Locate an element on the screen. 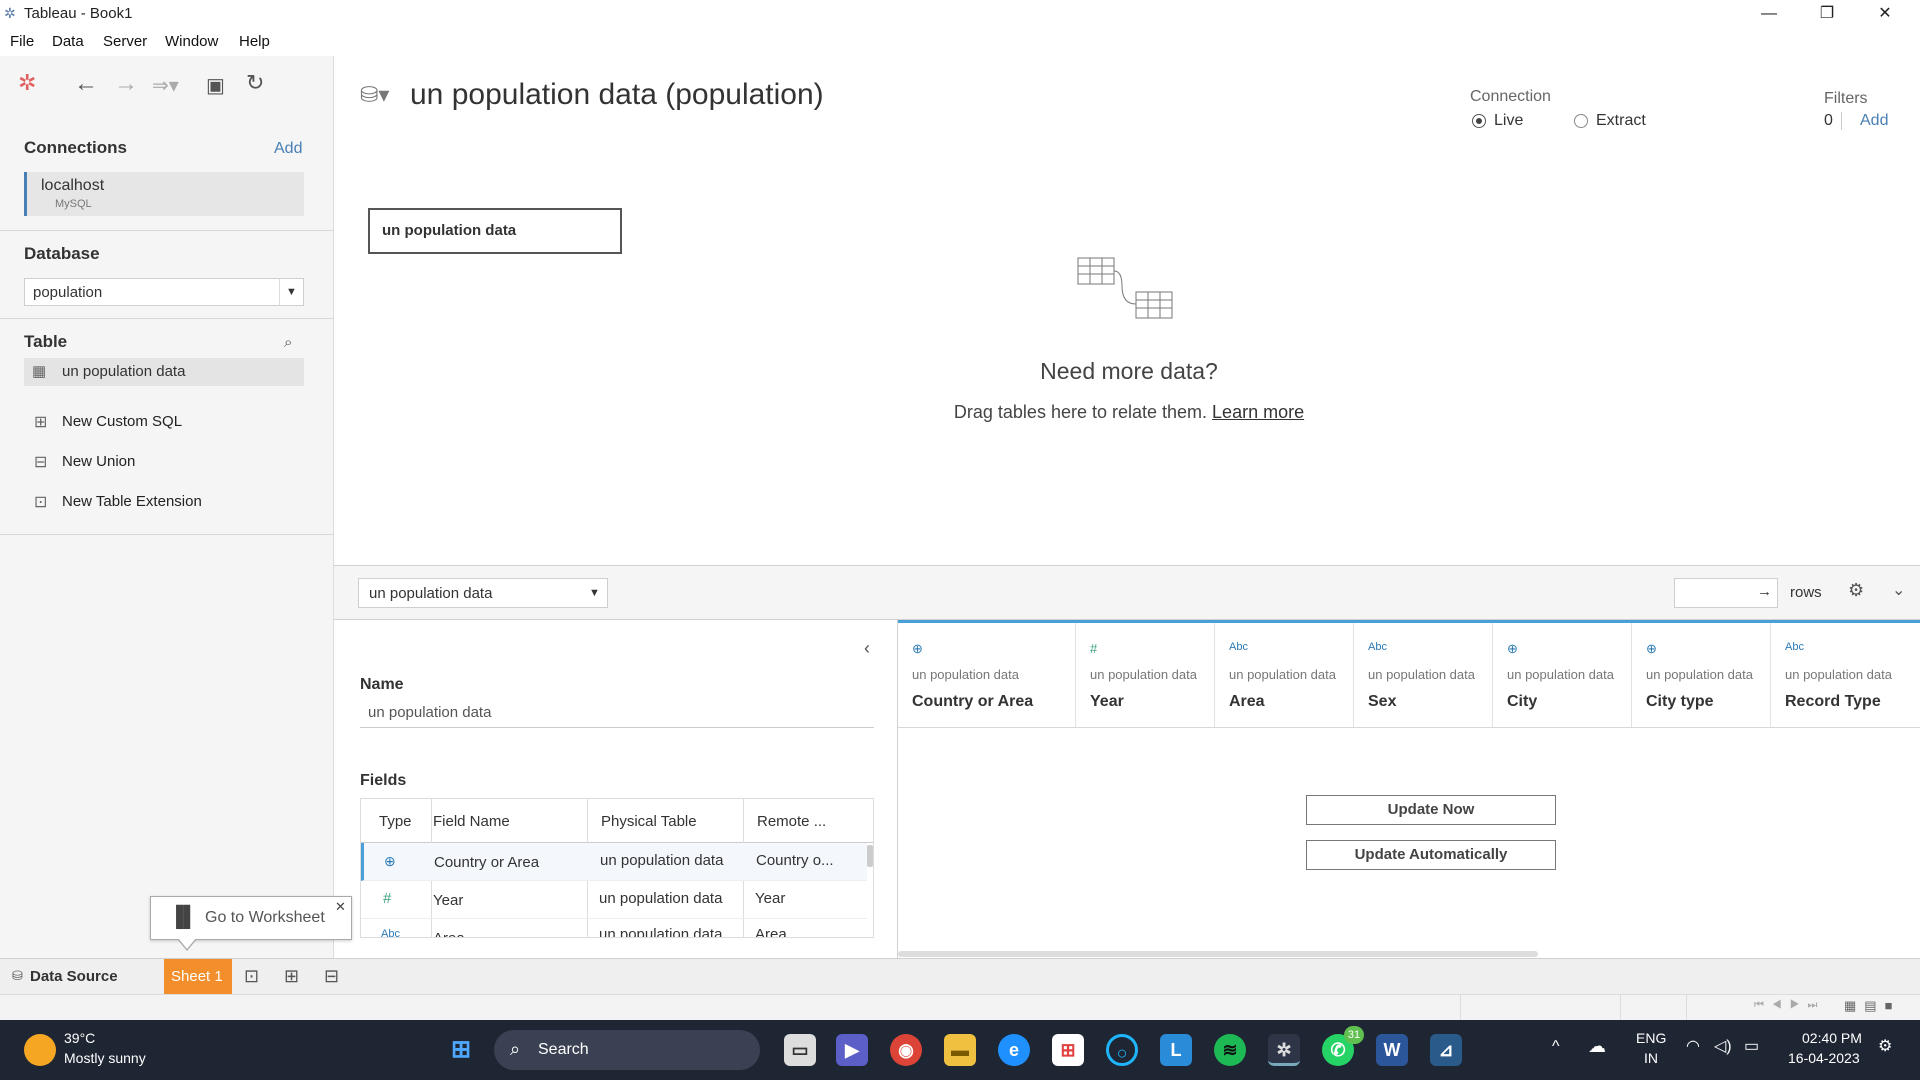 The width and height of the screenshot is (1920, 1080). maximize-button: ❐ is located at coordinates (1827, 14).